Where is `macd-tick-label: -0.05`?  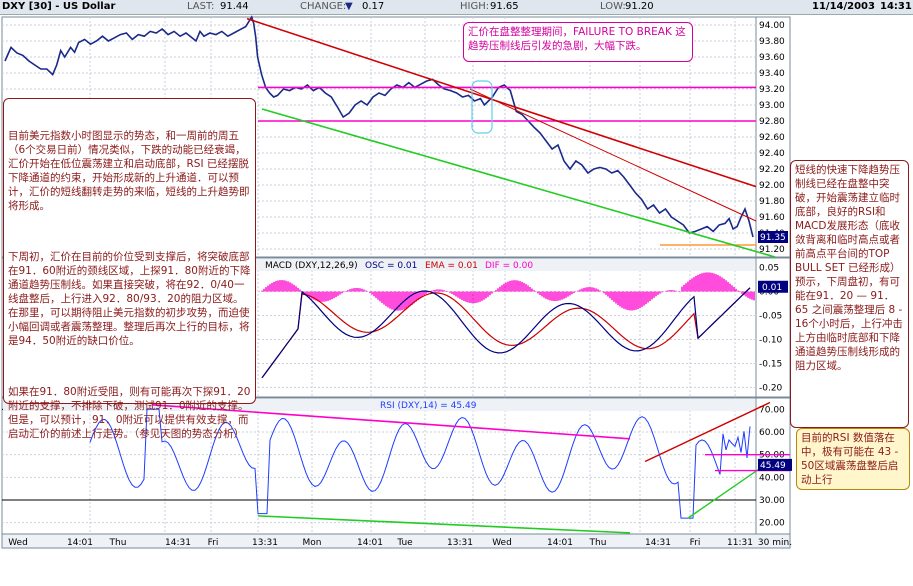
macd-tick-label: -0.05 is located at coordinates (770, 317).